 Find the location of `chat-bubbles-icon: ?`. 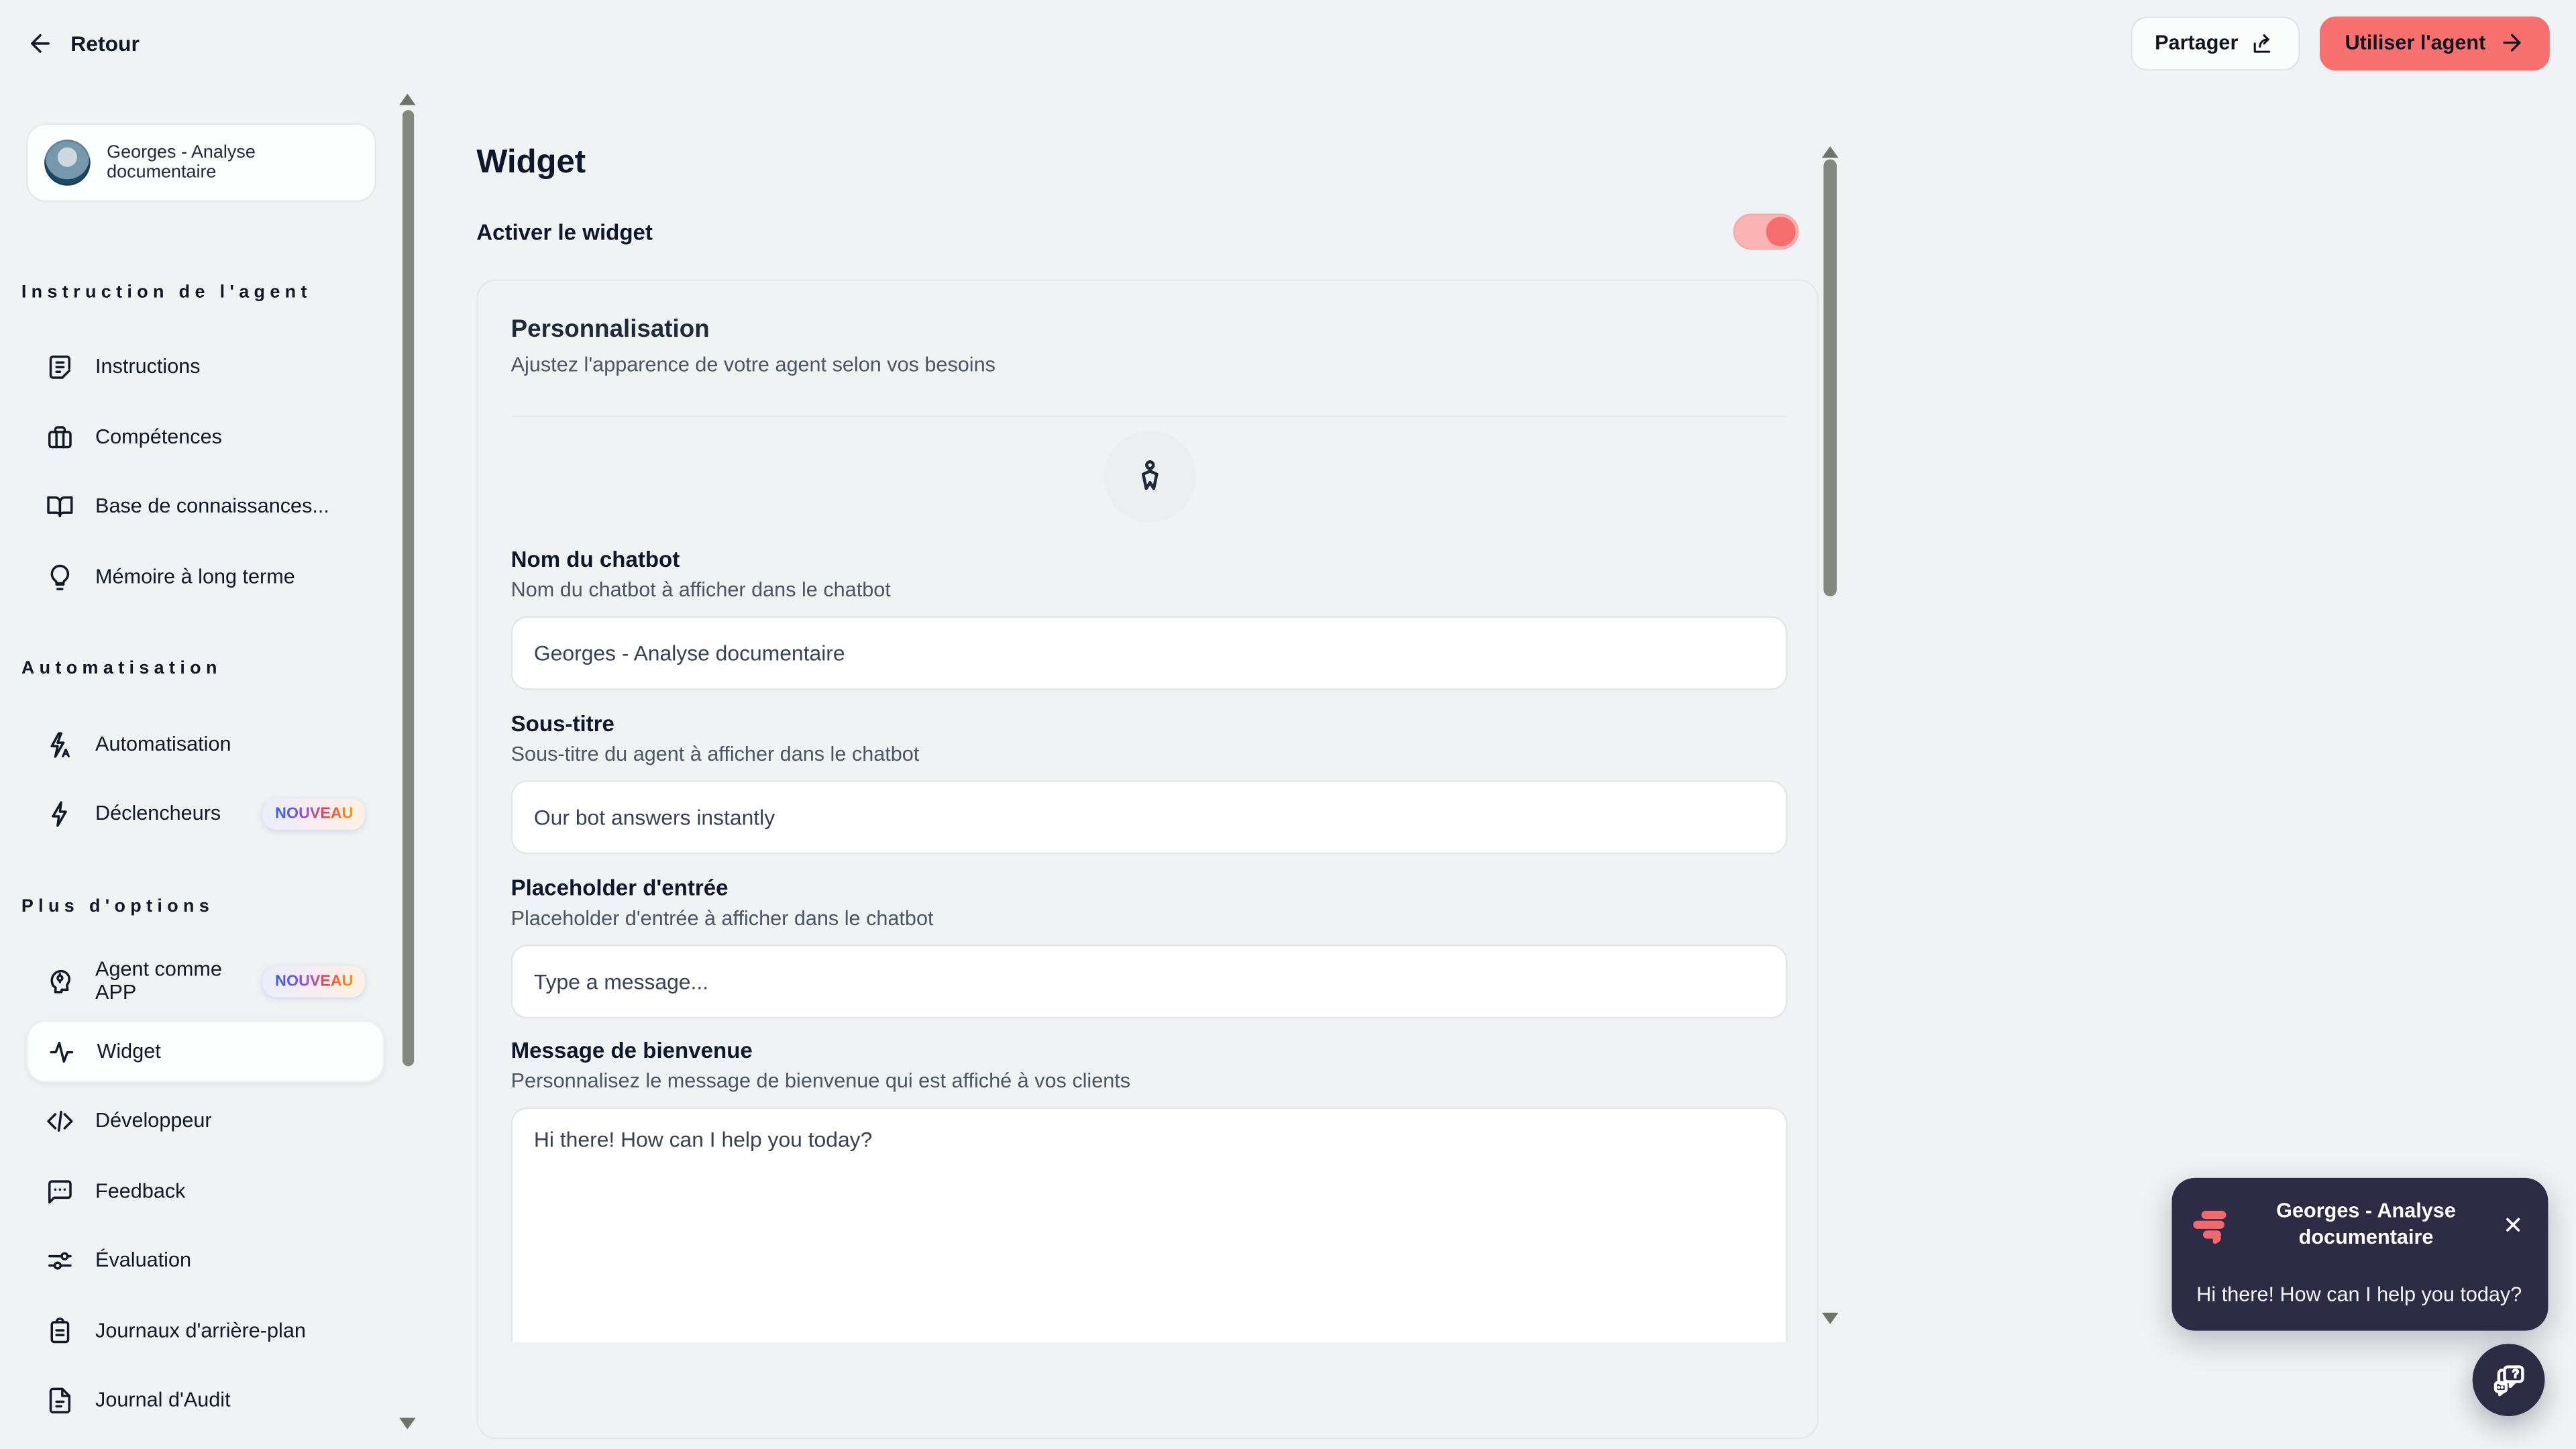

chat-bubbles-icon: ? is located at coordinates (2508, 1381).